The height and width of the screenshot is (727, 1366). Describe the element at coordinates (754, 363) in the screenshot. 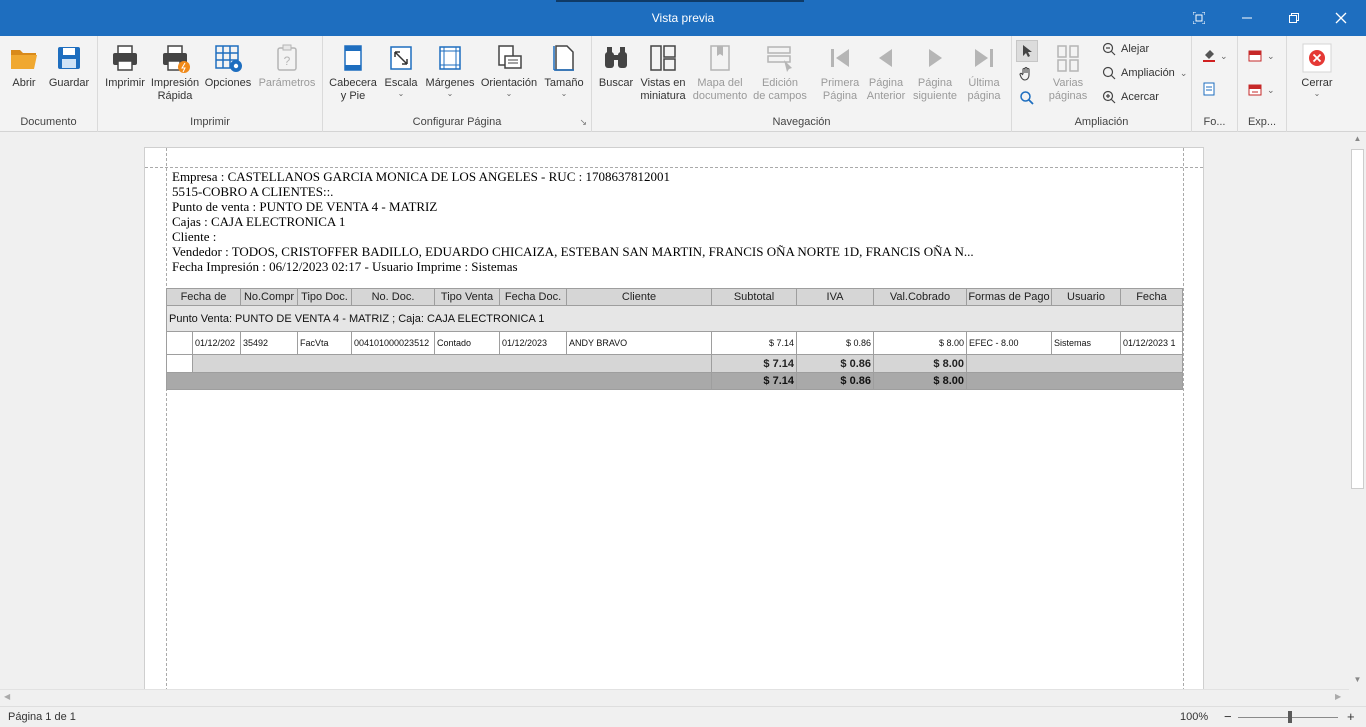

I see `group-subtotal: $ 7.14` at that location.